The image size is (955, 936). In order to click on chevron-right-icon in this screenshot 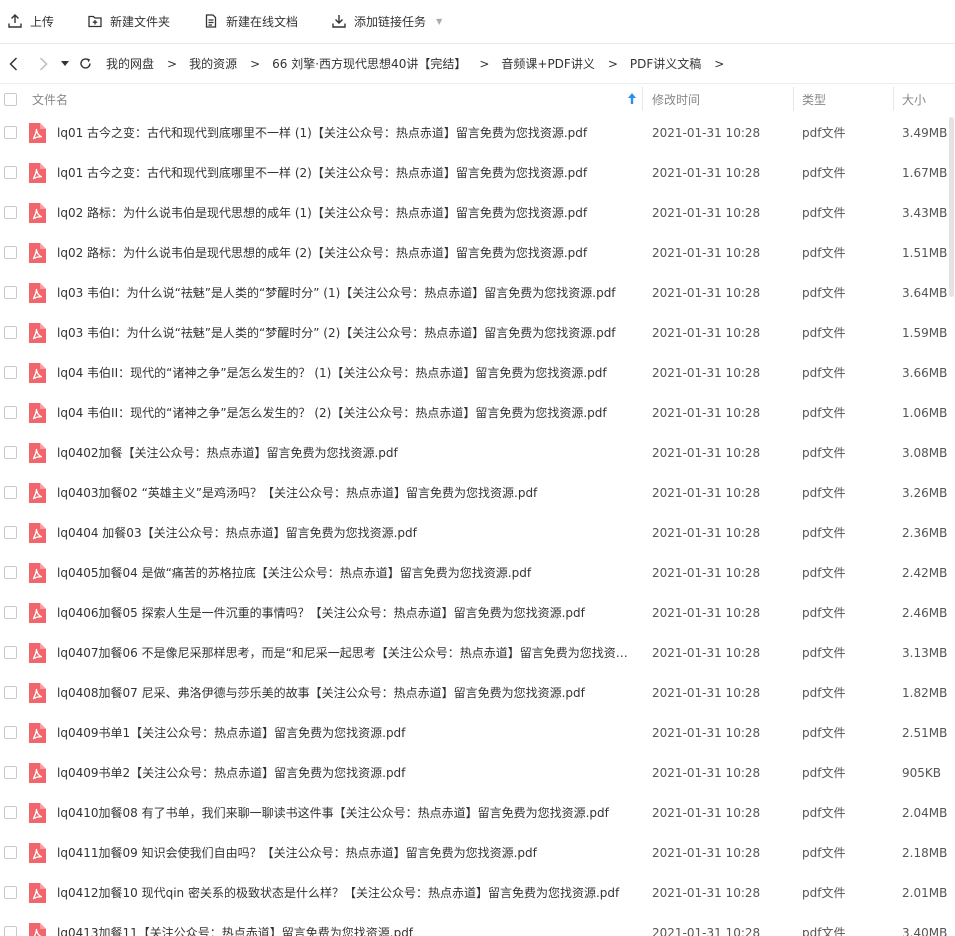, I will do `click(43, 63)`.